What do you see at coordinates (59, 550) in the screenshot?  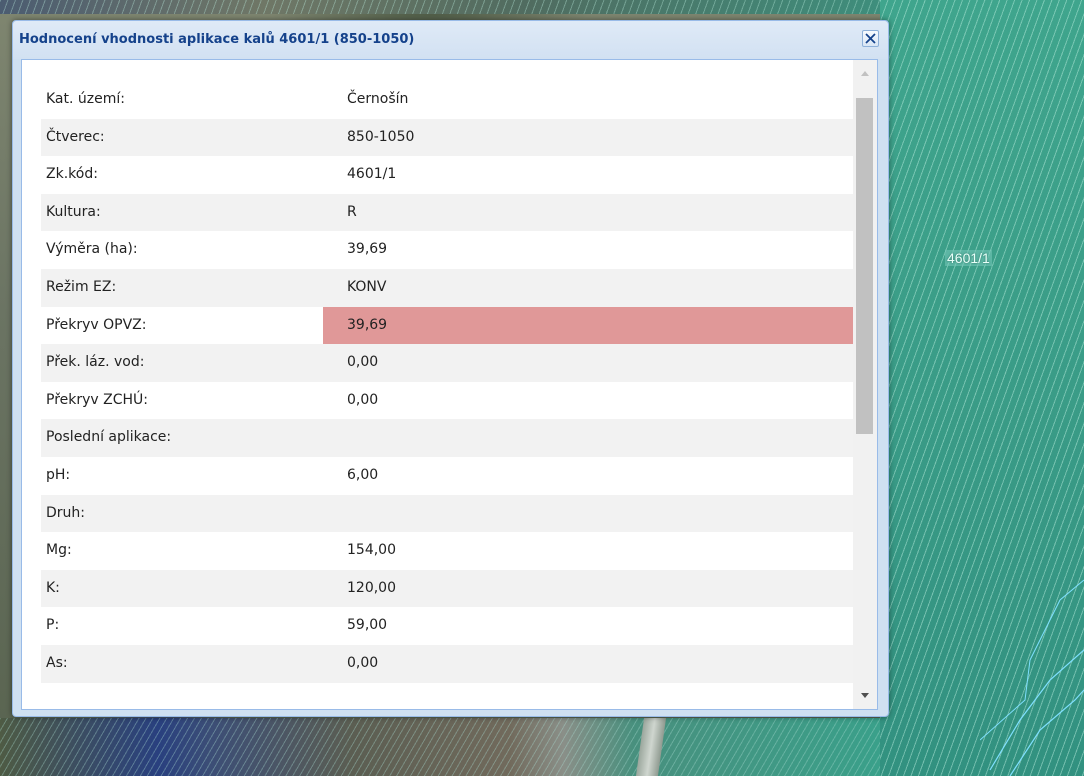 I see `grid-row-label: Mg:` at bounding box center [59, 550].